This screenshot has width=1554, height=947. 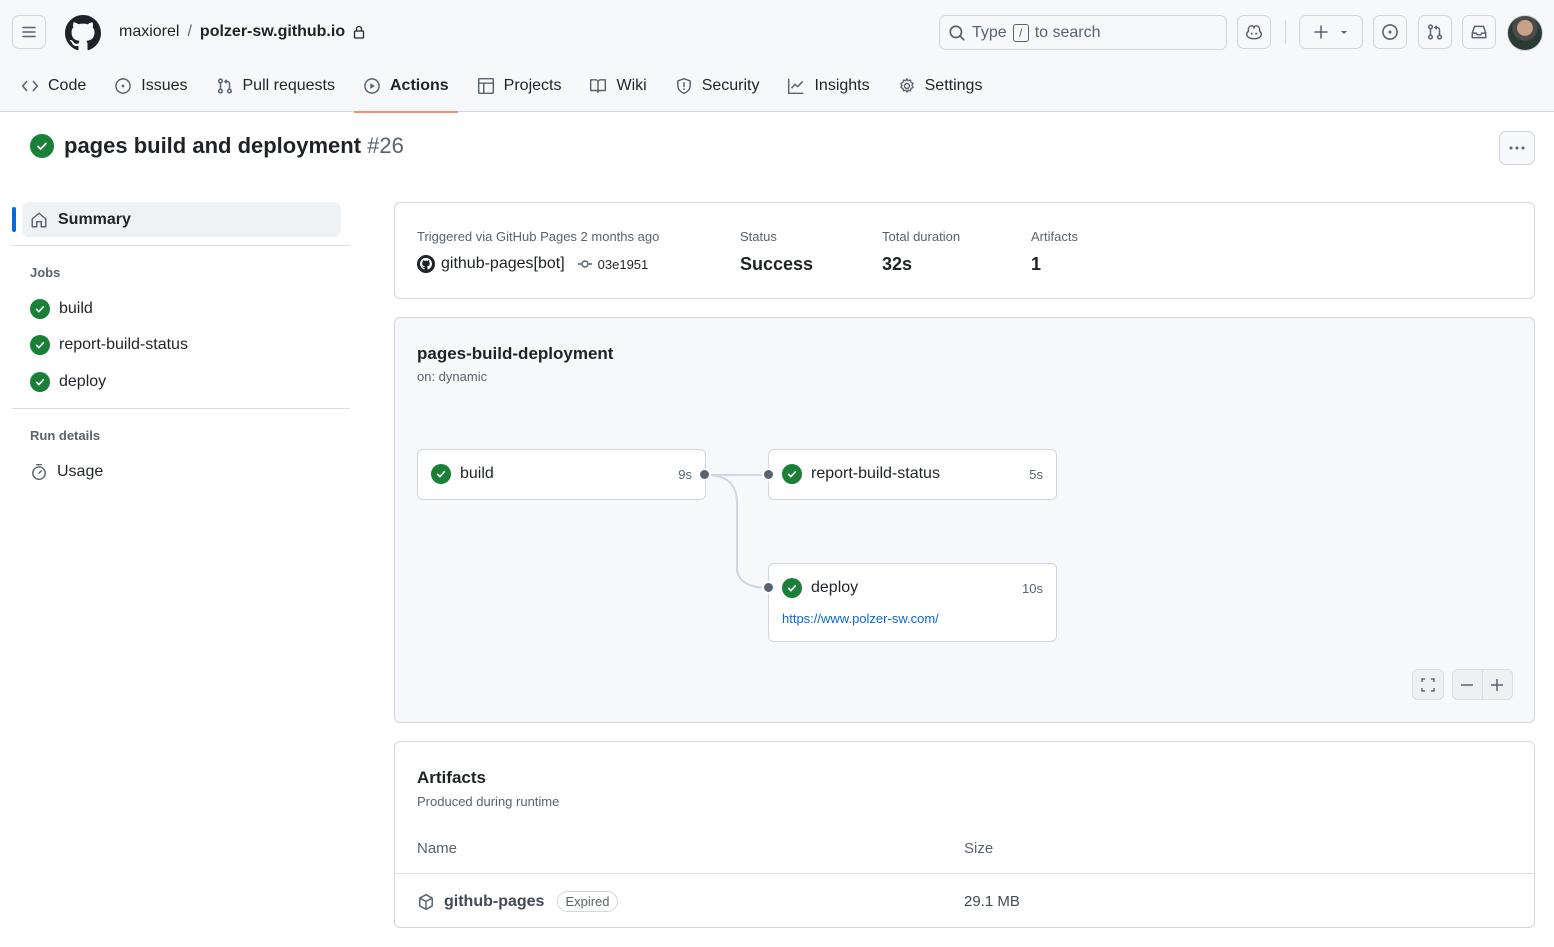 What do you see at coordinates (164, 85) in the screenshot?
I see `tab-label: Issues` at bounding box center [164, 85].